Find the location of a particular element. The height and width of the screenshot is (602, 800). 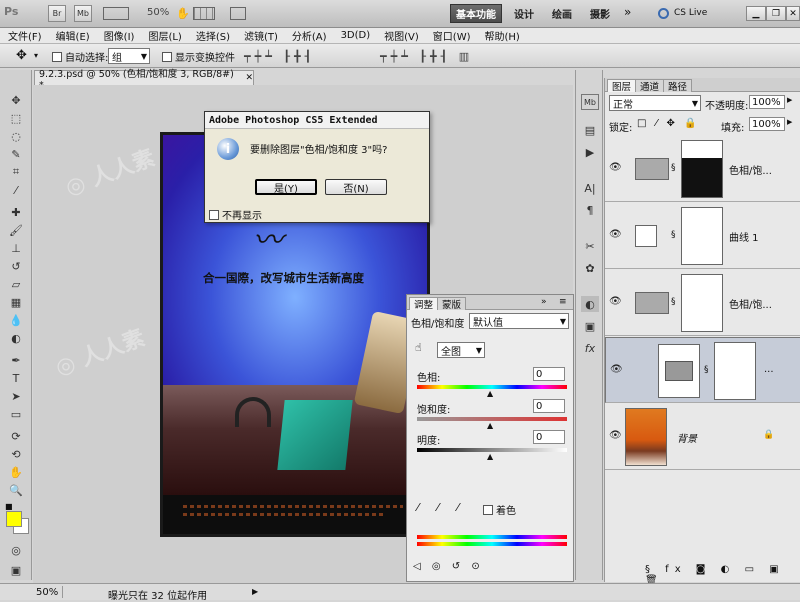

view-extras-icon is located at coordinates (116, 13).